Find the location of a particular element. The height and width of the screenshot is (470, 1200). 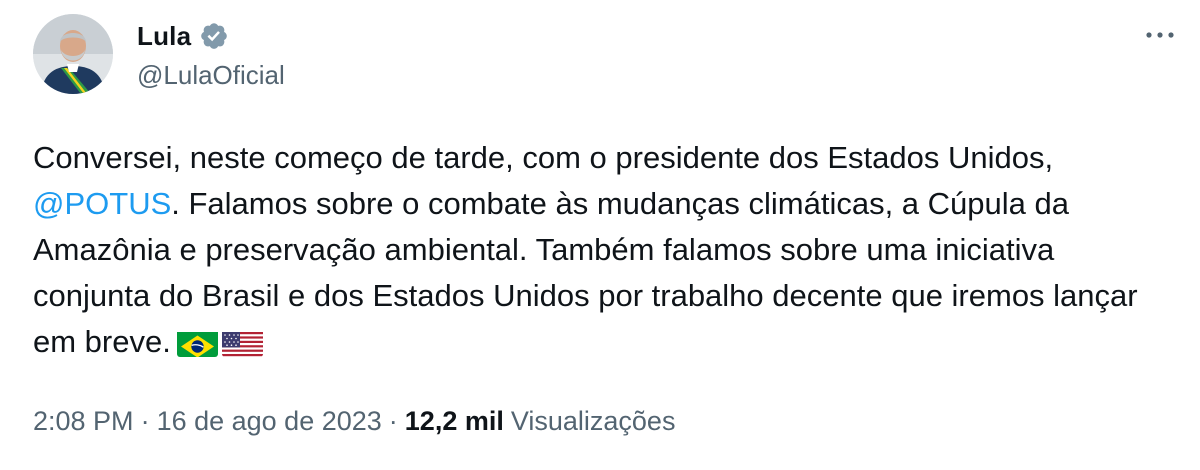

profile-photo is located at coordinates (73, 54).